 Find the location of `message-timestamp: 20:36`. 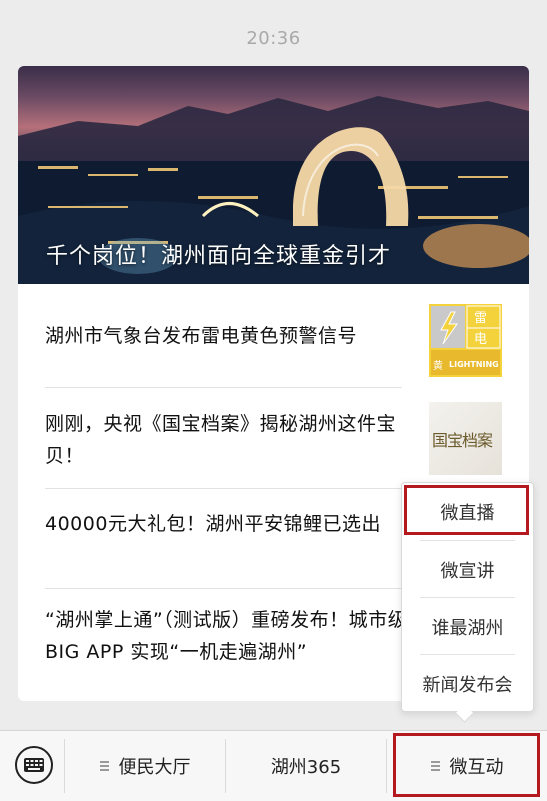

message-timestamp: 20:36 is located at coordinates (273, 38).